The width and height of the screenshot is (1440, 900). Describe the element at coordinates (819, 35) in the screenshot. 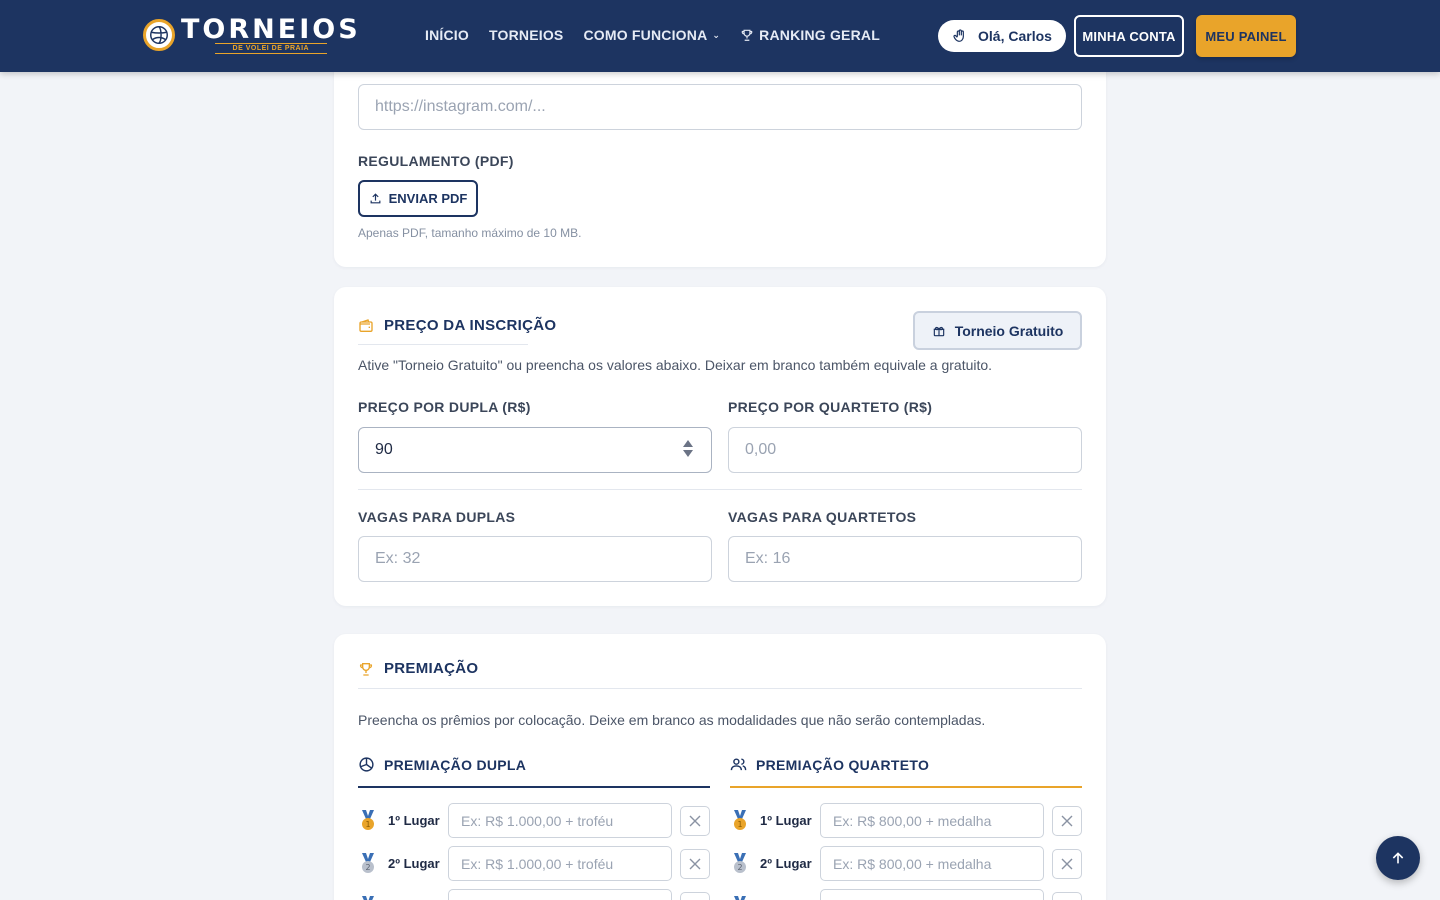

I see `nav-ranking-label: RANKING GERAL` at that location.